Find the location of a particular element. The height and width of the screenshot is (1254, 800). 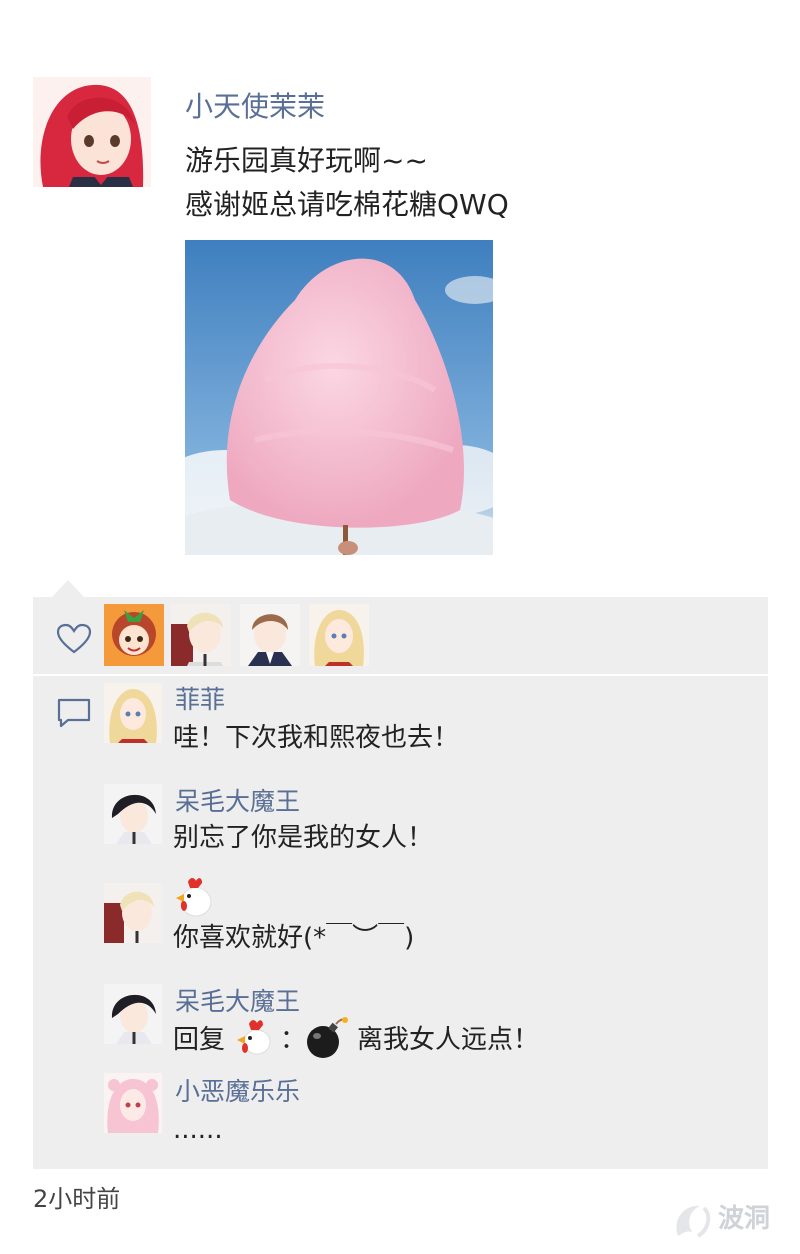

comment-text: 离我女人远点！ is located at coordinates (448, 1040).